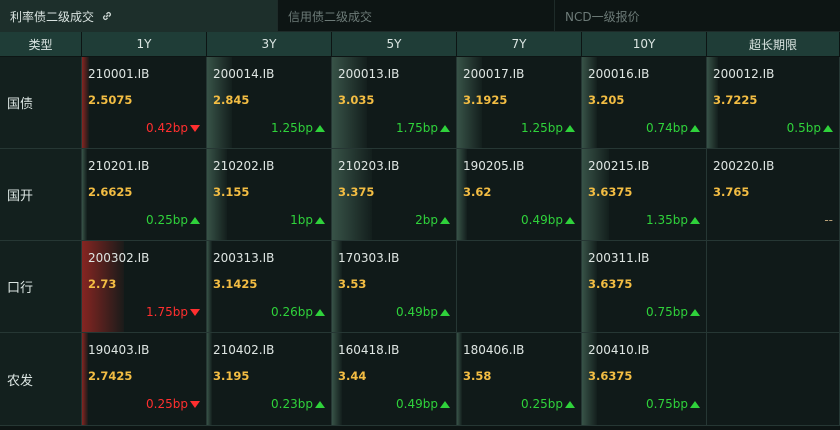 The image size is (840, 430). What do you see at coordinates (243, 74) in the screenshot?
I see `bond-code: 200014.IB` at bounding box center [243, 74].